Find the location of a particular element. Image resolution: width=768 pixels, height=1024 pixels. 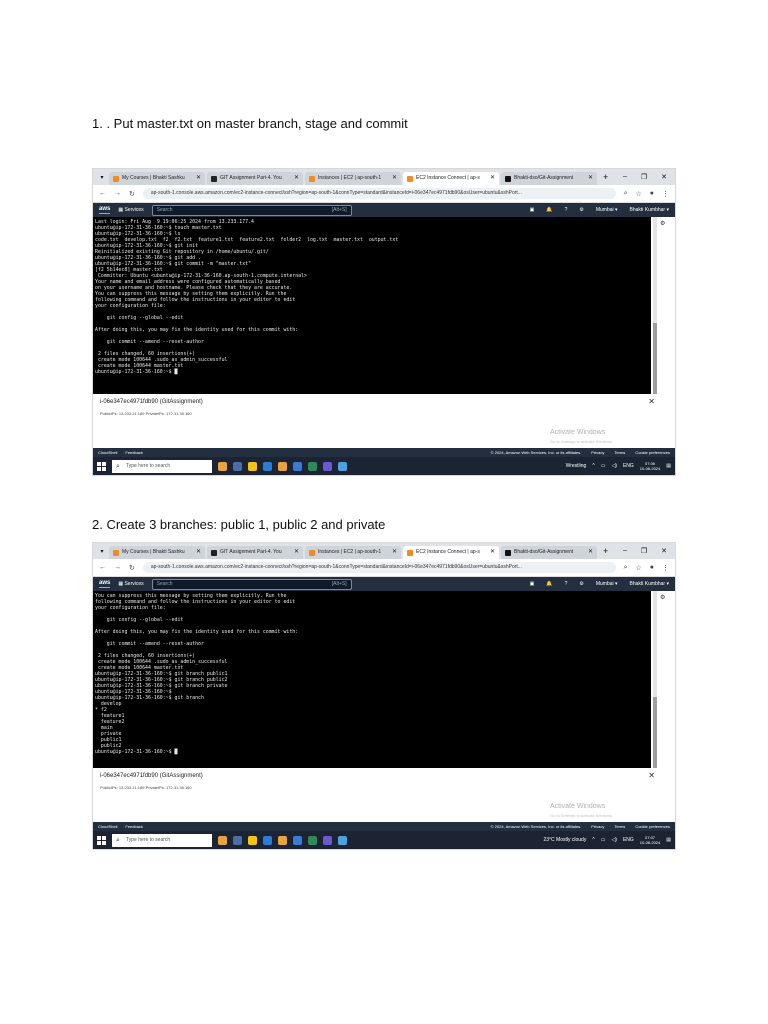

browser-tab: My Courses | Bhakti Sashku ✕ is located at coordinates (157, 178).